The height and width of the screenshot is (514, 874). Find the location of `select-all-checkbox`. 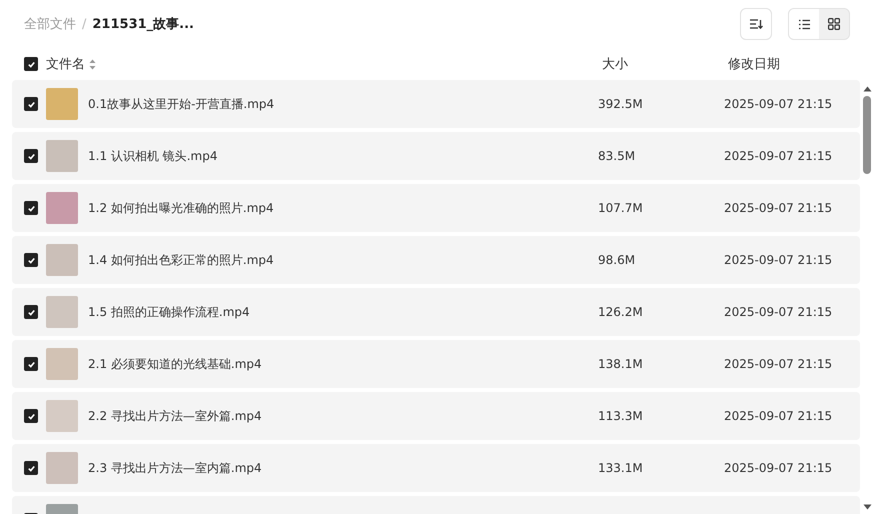

select-all-checkbox is located at coordinates (31, 64).